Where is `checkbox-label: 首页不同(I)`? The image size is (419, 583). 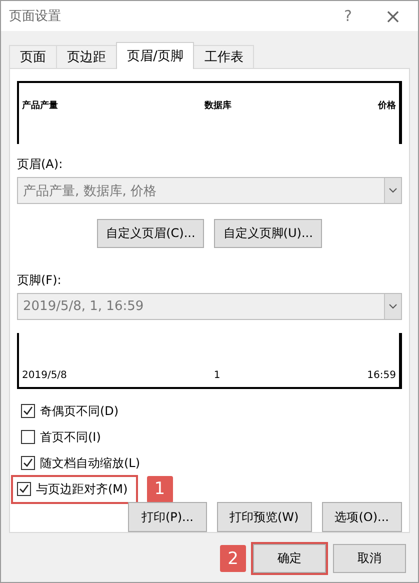 checkbox-label: 首页不同(I) is located at coordinates (70, 437).